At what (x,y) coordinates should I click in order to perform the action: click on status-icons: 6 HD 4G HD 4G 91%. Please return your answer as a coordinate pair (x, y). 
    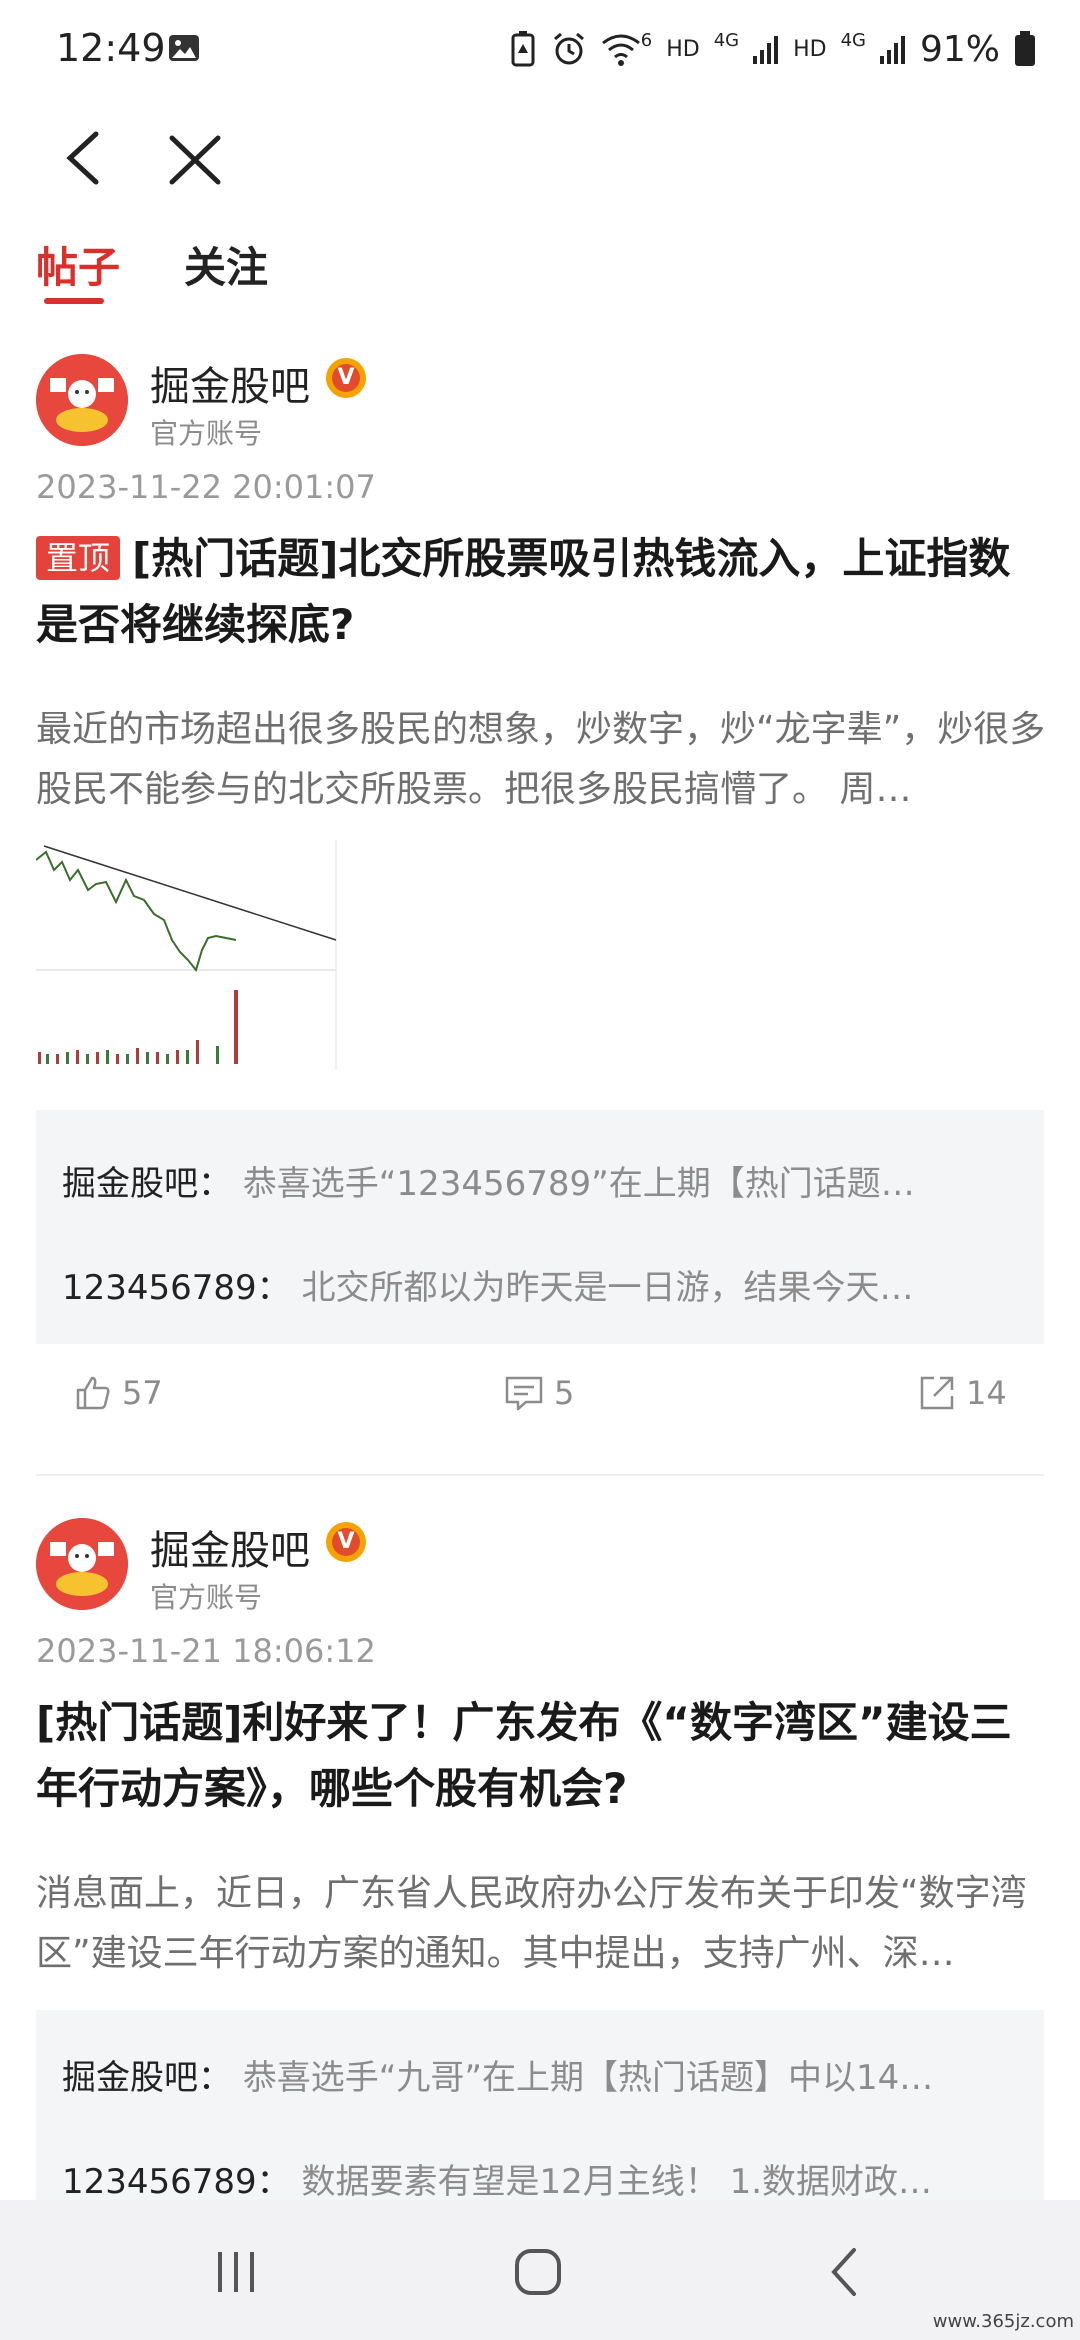
    Looking at the image, I should click on (772, 49).